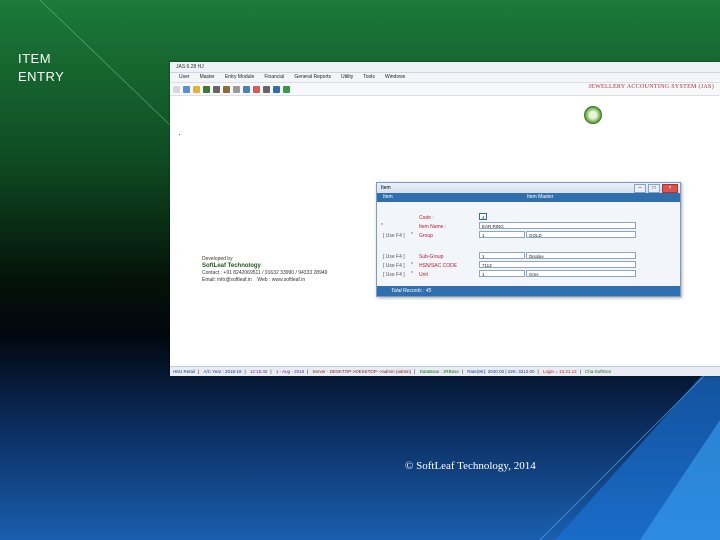 Image resolution: width=720 pixels, height=540 pixels. What do you see at coordinates (502, 255) in the screenshot?
I see `subgroup-code-input: 1` at bounding box center [502, 255].